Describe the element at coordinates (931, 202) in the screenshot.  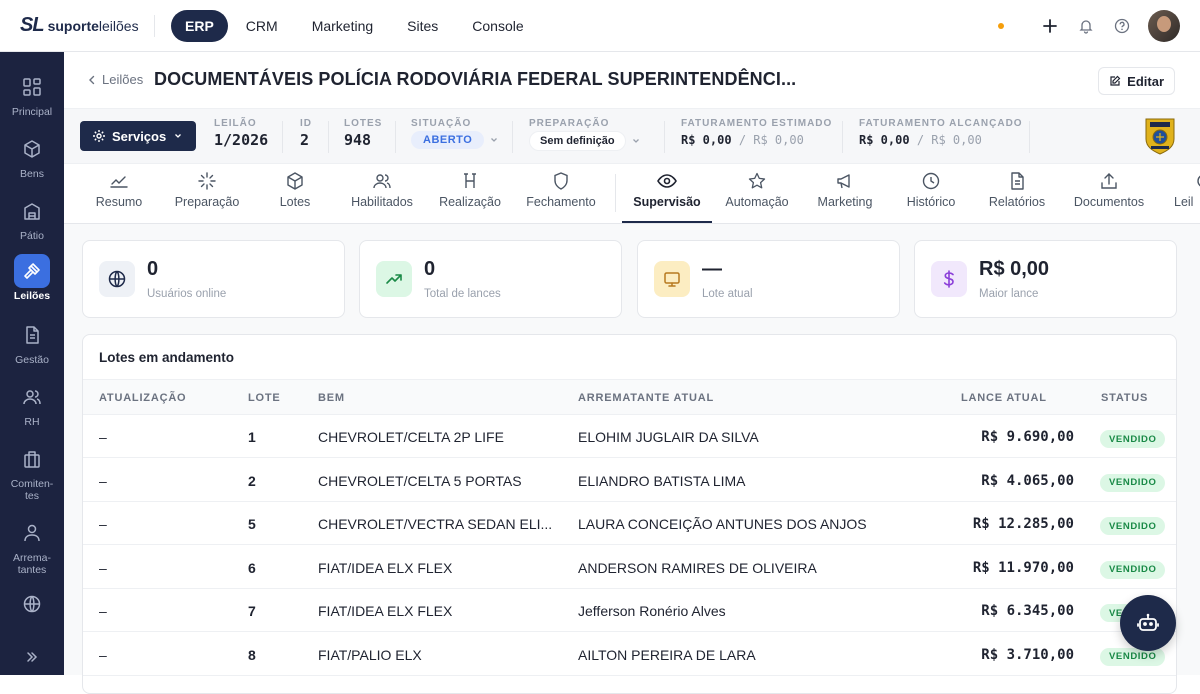
I see `tab-label: Histórico` at that location.